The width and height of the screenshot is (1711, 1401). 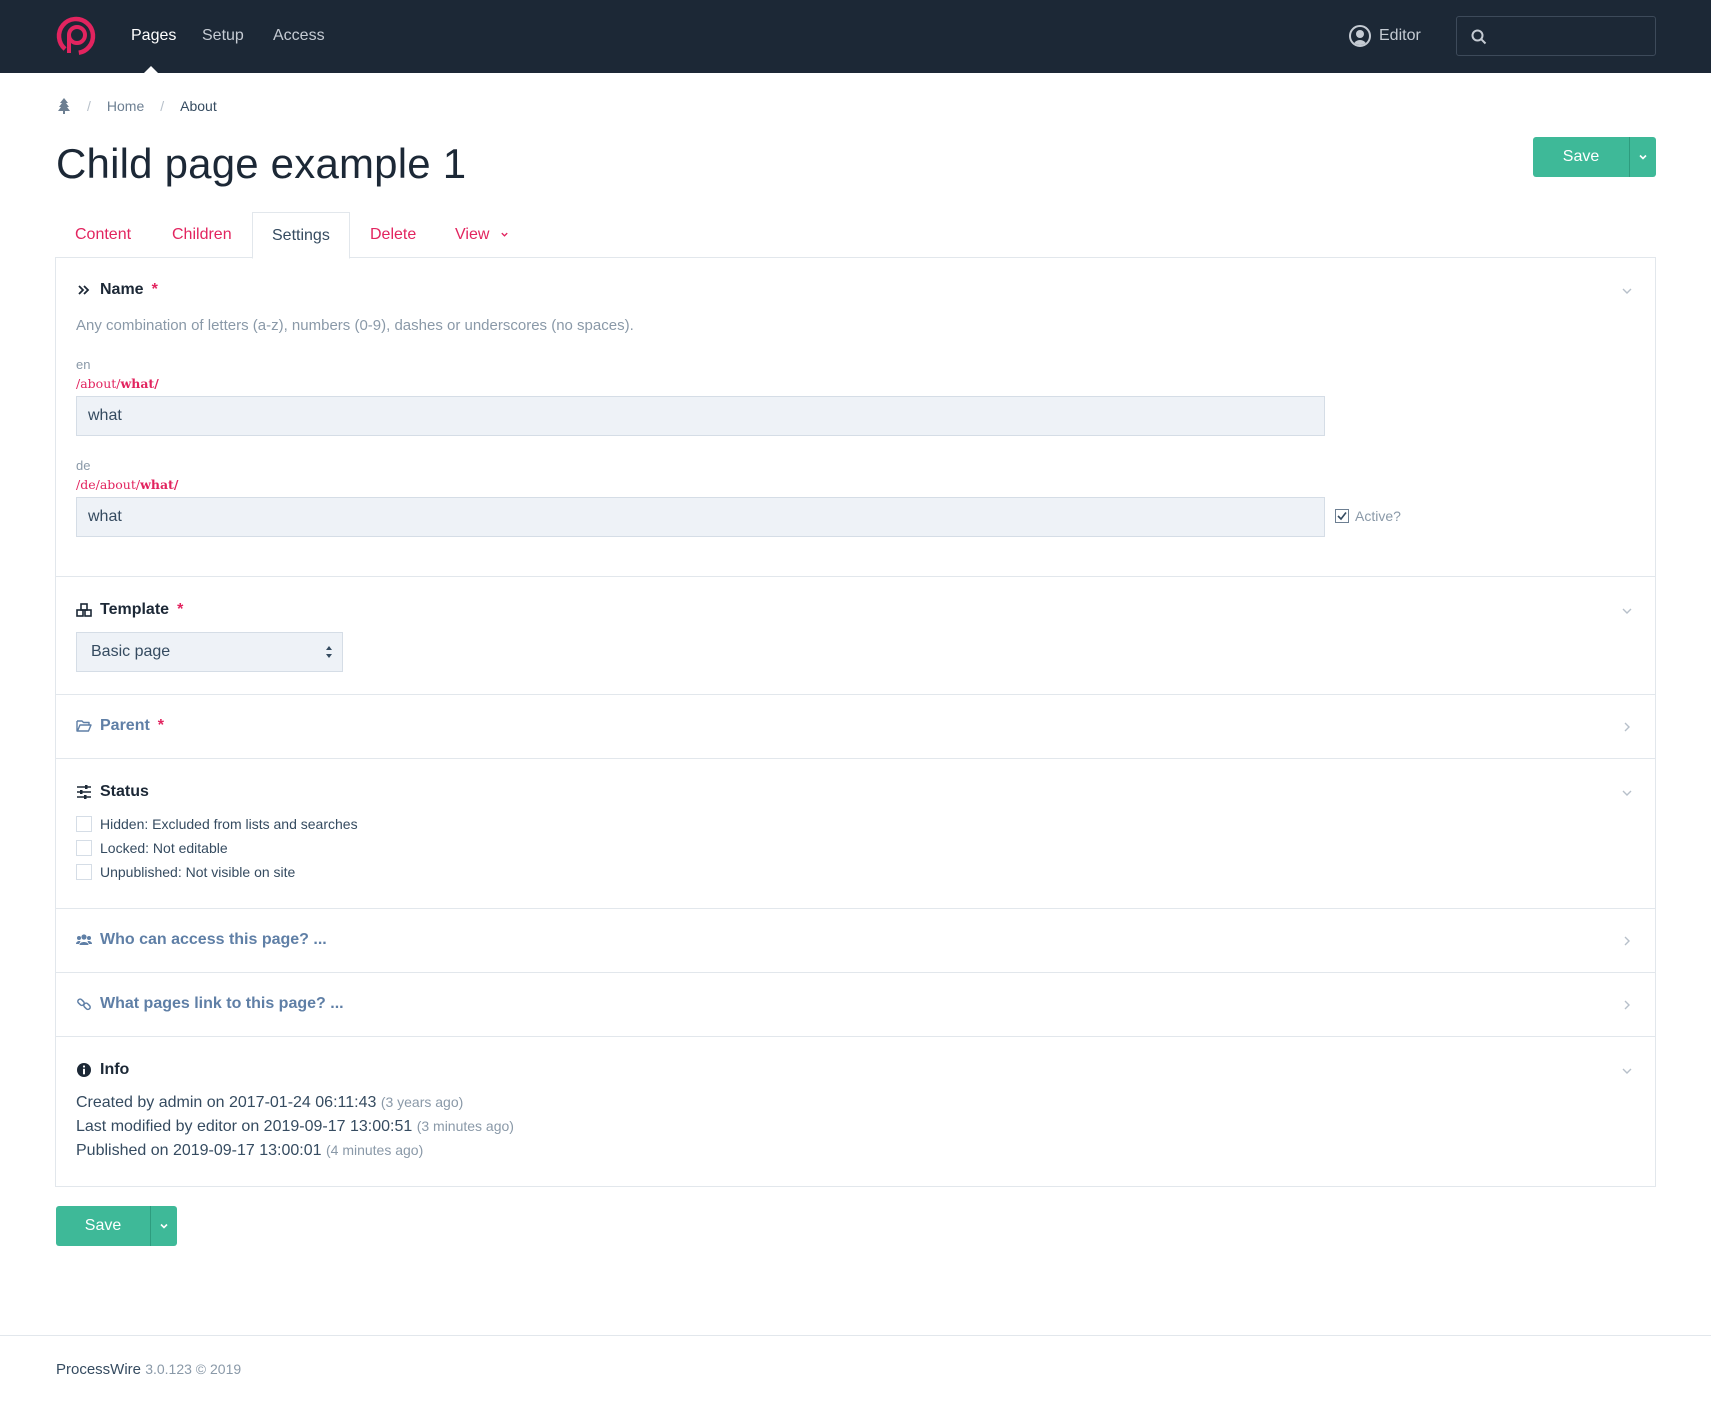 I want to click on page-title: Child page example 1, so click(x=261, y=163).